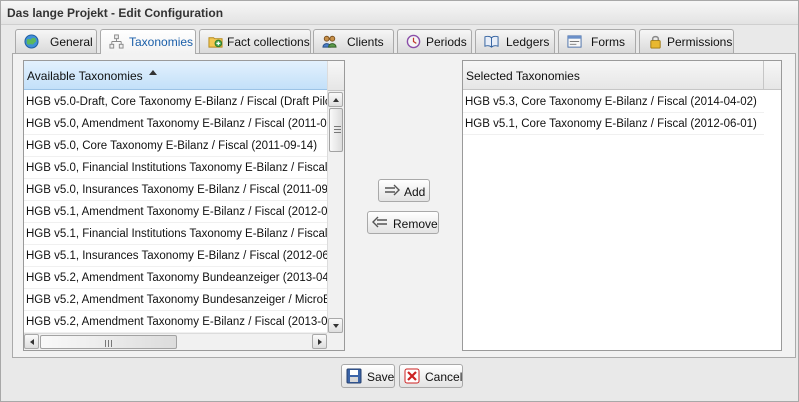 Image resolution: width=799 pixels, height=402 pixels. I want to click on tab-fact-collections: Fact collections, so click(255, 41).